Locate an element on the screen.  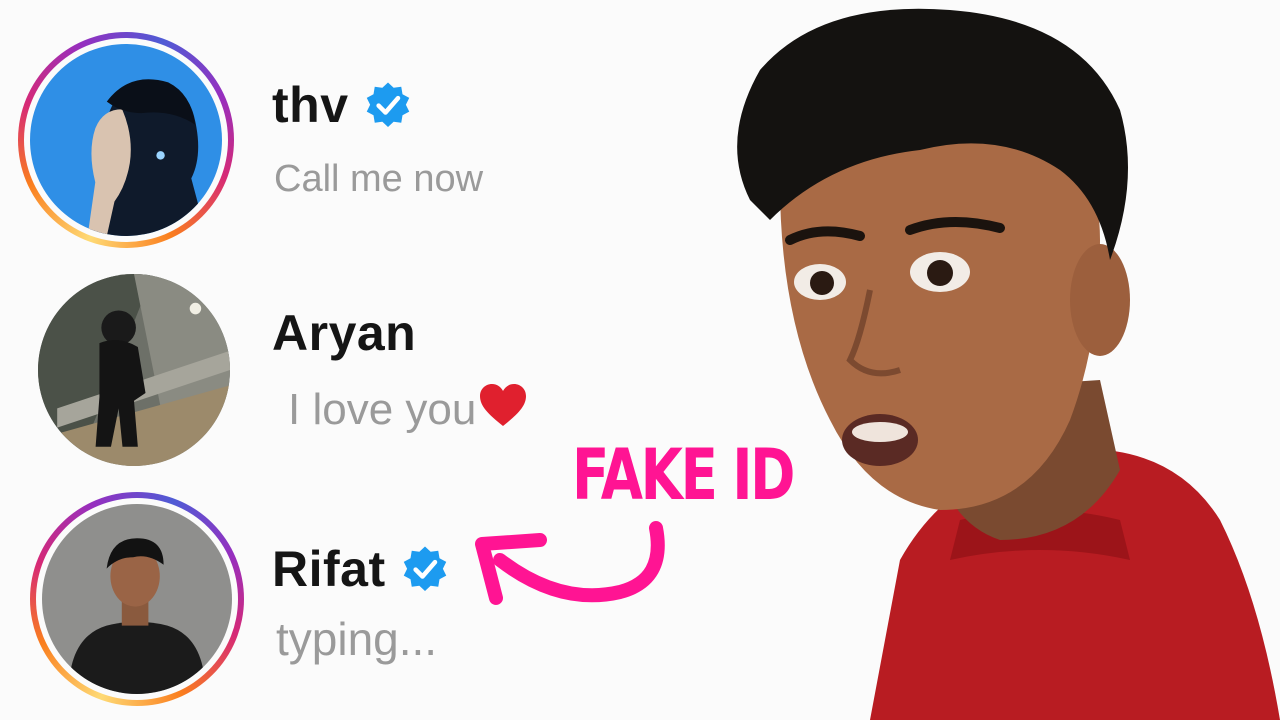
contact-name: Aryan is located at coordinates (344, 333).